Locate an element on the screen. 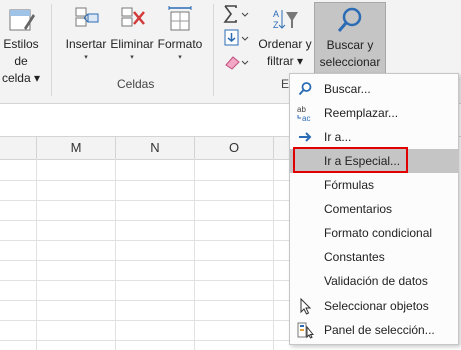 The width and height of the screenshot is (461, 350). menu-item-validacion-datos: Validación de datos is located at coordinates (374, 281).